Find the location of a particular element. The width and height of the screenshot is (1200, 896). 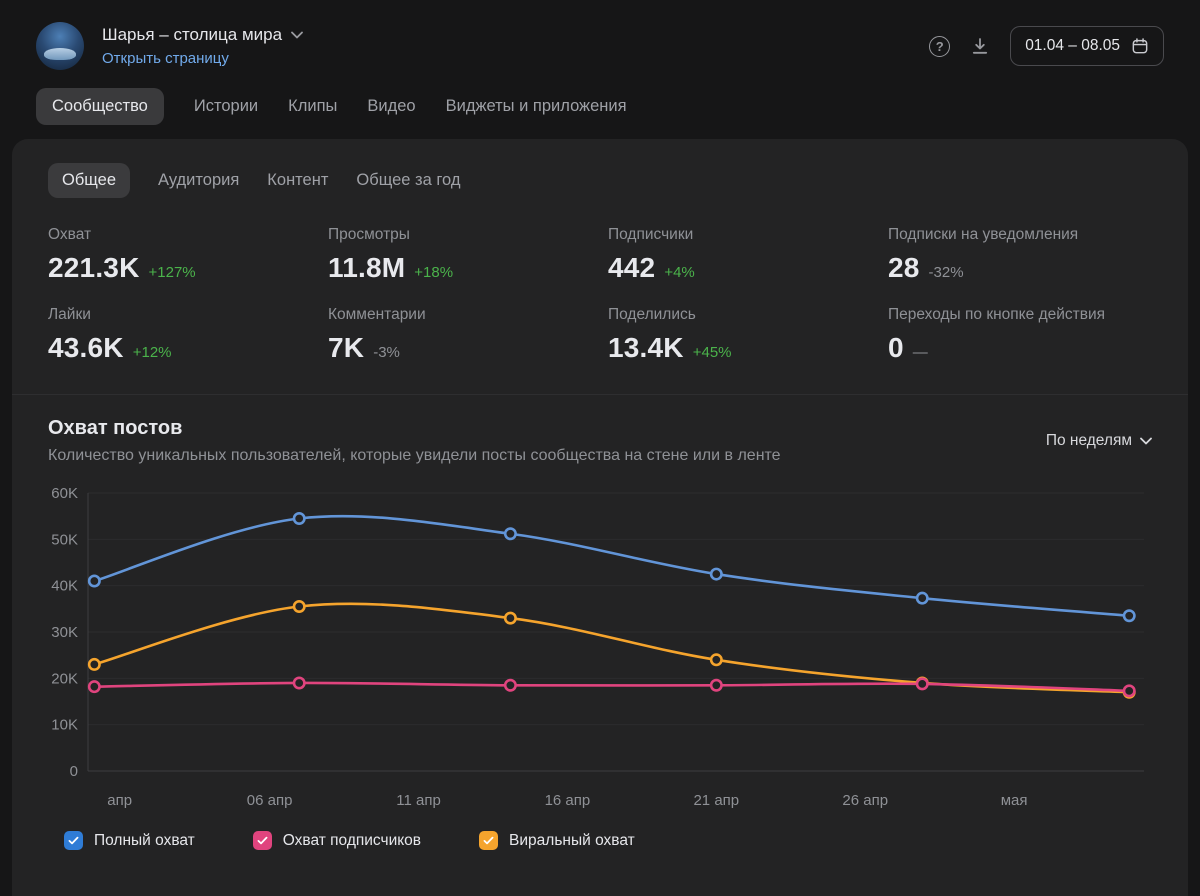

svg-text: 26 апр is located at coordinates (865, 800).